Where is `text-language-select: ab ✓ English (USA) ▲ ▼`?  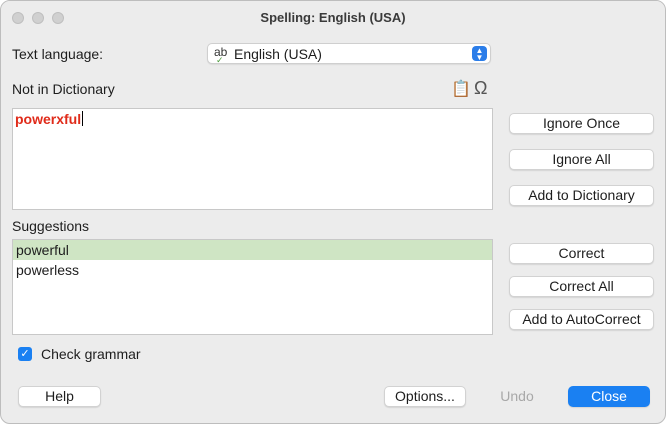 text-language-select: ab ✓ English (USA) ▲ ▼ is located at coordinates (349, 54).